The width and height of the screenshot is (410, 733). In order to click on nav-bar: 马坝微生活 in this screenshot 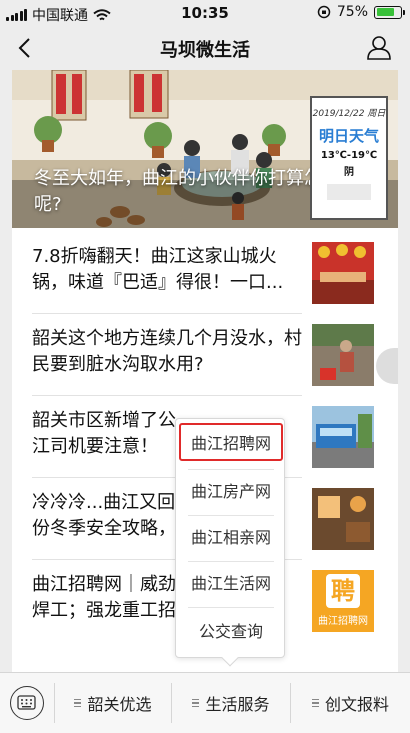, I will do `click(205, 48)`.